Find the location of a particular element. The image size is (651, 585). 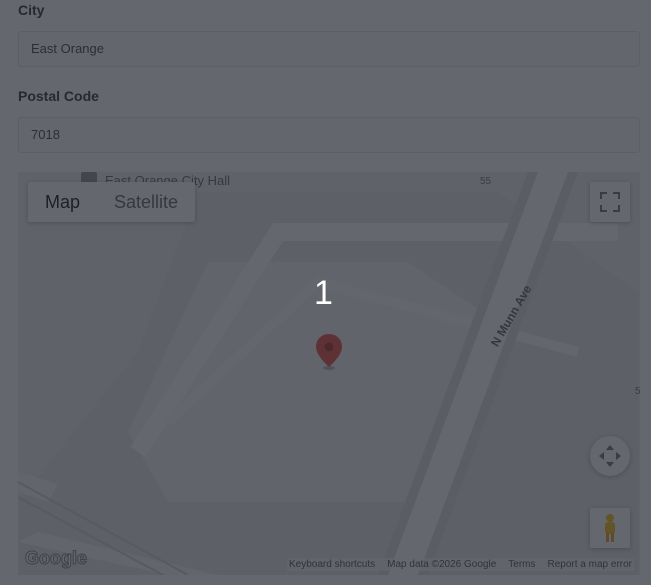

postal-code-label: Postal Code is located at coordinates (58, 96).